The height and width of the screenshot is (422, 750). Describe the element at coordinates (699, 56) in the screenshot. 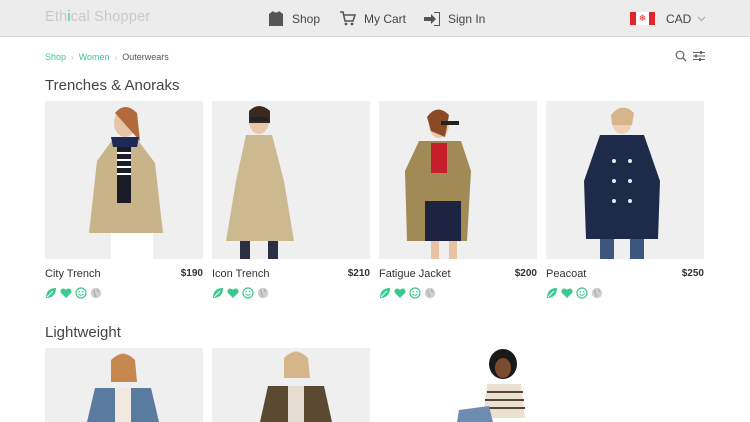

I see `filter-sliders-icon` at that location.